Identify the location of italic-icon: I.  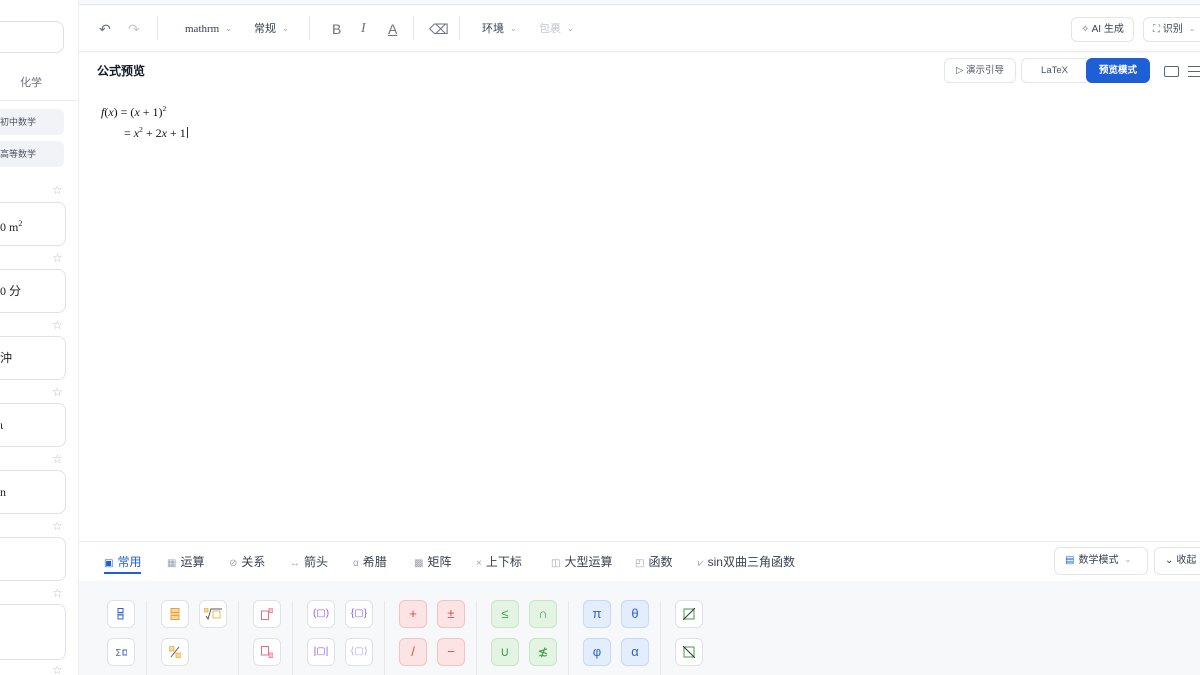
(363, 29).